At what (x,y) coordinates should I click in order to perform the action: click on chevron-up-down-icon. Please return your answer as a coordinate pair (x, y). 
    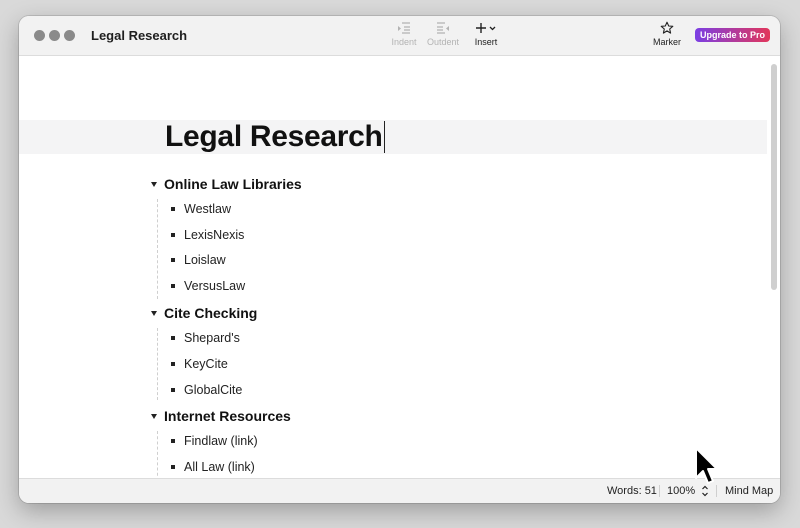
    Looking at the image, I should click on (705, 491).